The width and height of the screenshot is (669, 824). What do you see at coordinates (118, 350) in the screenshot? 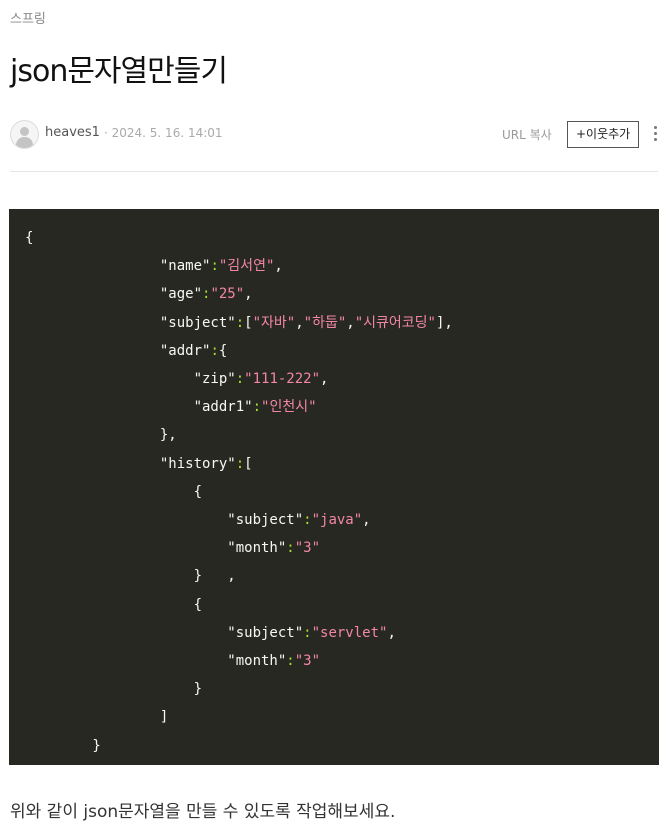
I see `code-token: "addr"` at bounding box center [118, 350].